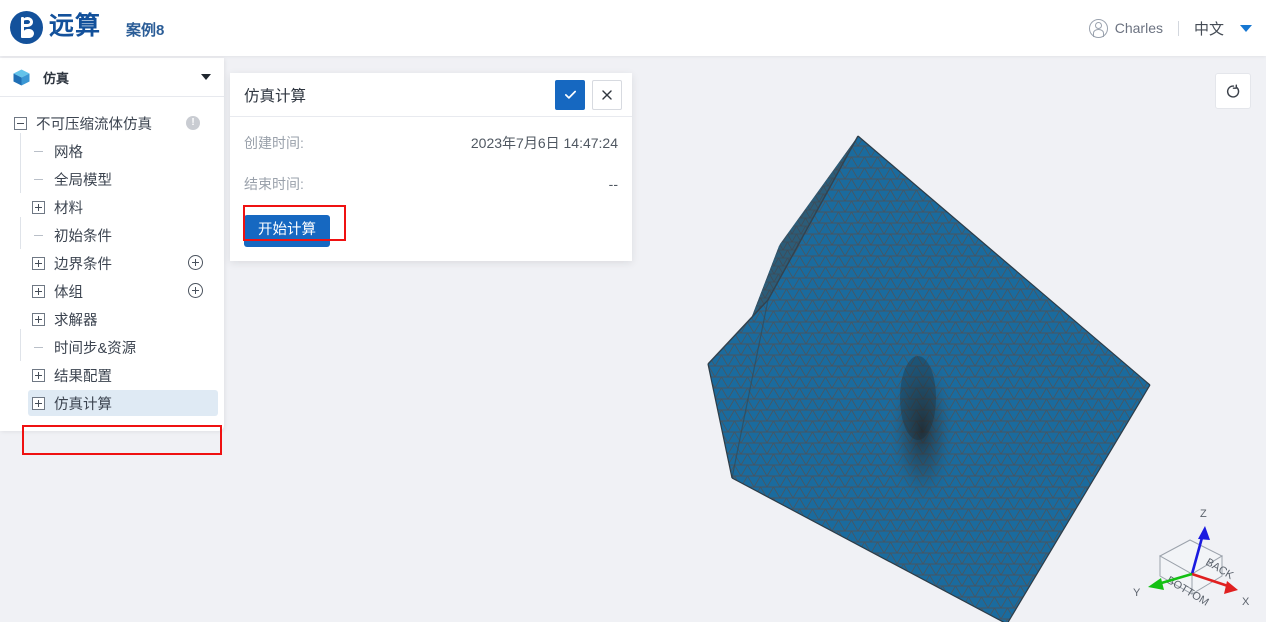 Image resolution: width=1266 pixels, height=622 pixels. I want to click on tree-item-global-model: 全局模型, so click(112, 177).